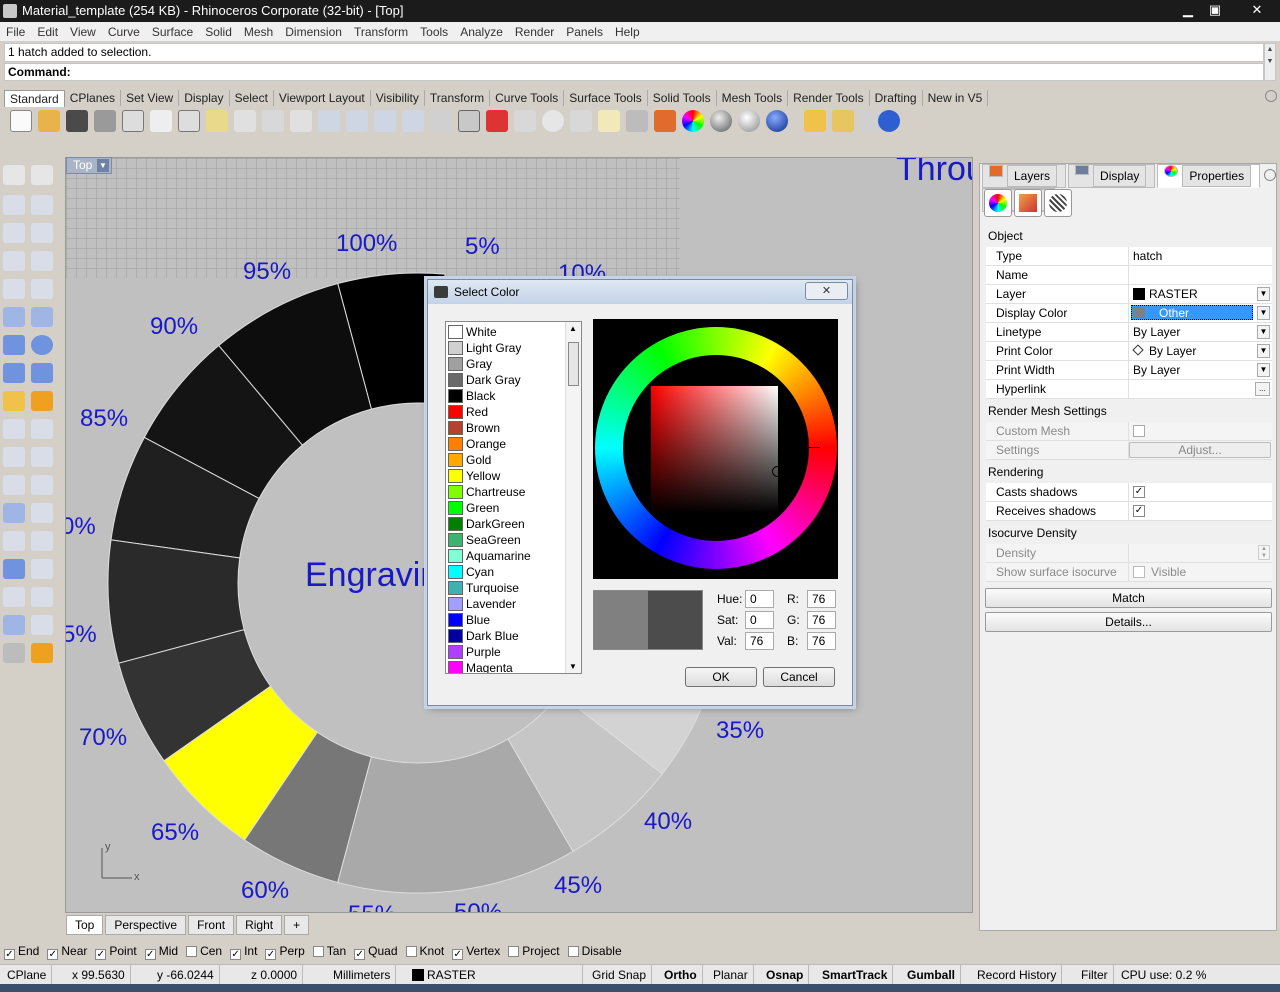 The image size is (1280, 992). Describe the element at coordinates (14, 373) in the screenshot. I see `cylinder-solid-icon` at that location.